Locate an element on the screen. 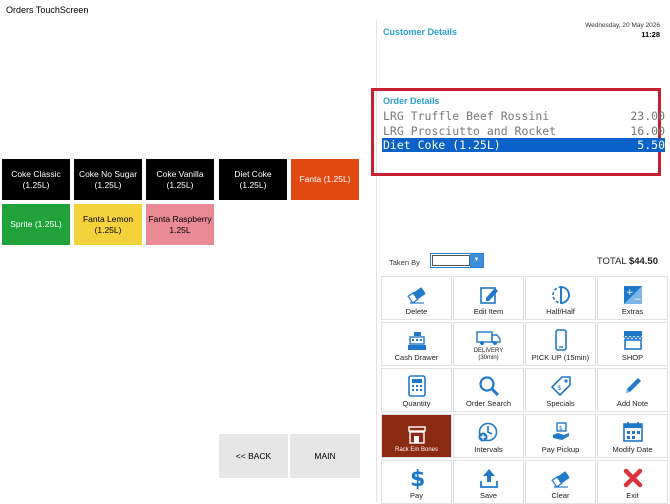 This screenshot has width=670, height=504. modify-date-button: Modify Date is located at coordinates (632, 436).